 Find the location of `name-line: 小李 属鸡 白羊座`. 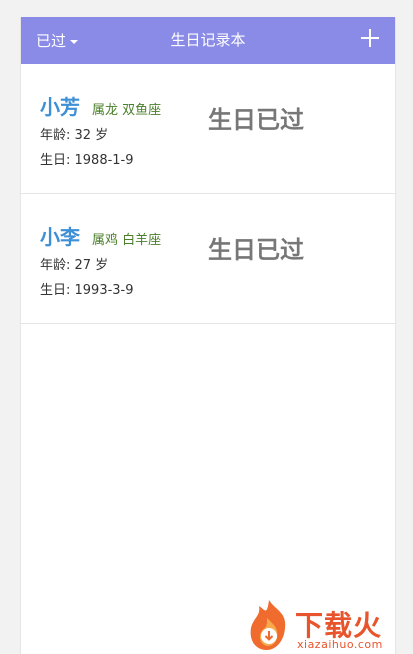

name-line: 小李 属鸡 白羊座 is located at coordinates (100, 235).